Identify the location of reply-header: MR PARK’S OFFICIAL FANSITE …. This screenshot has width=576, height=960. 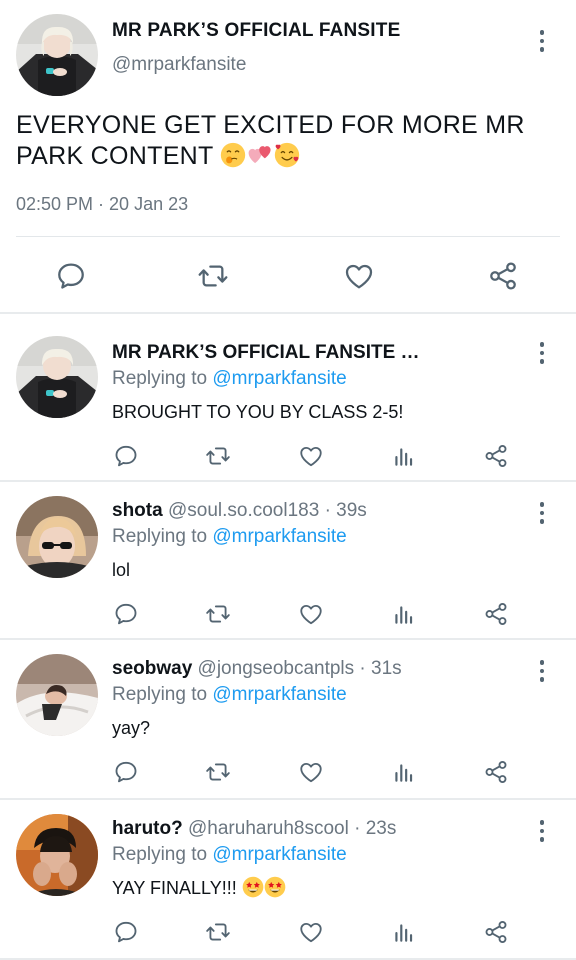
(266, 353).